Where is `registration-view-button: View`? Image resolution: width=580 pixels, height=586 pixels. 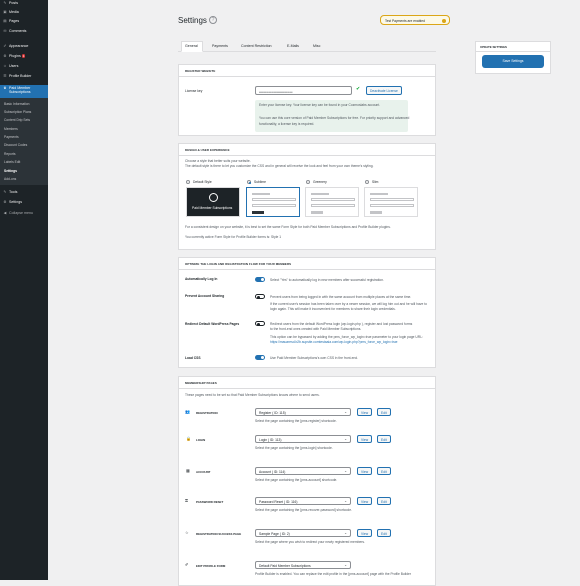
registration-view-button: View is located at coordinates (365, 412).